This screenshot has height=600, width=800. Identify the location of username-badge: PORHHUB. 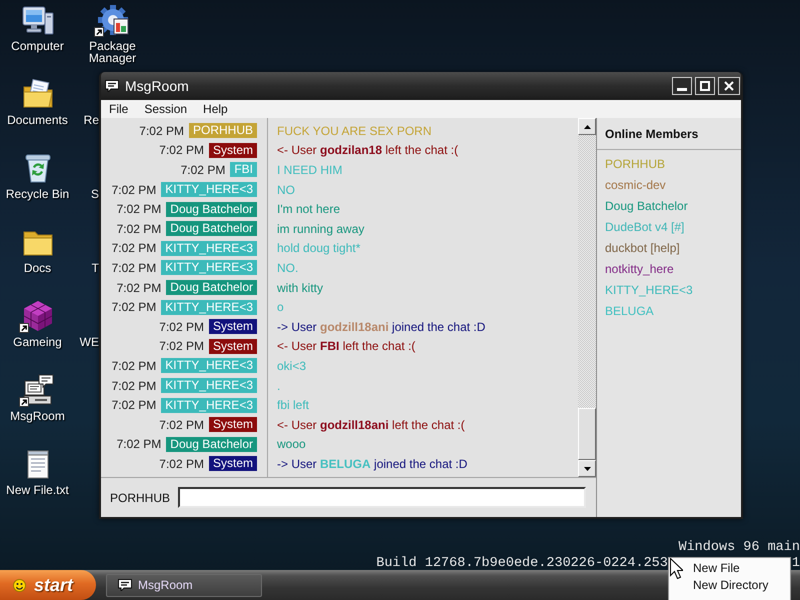
(222, 130).